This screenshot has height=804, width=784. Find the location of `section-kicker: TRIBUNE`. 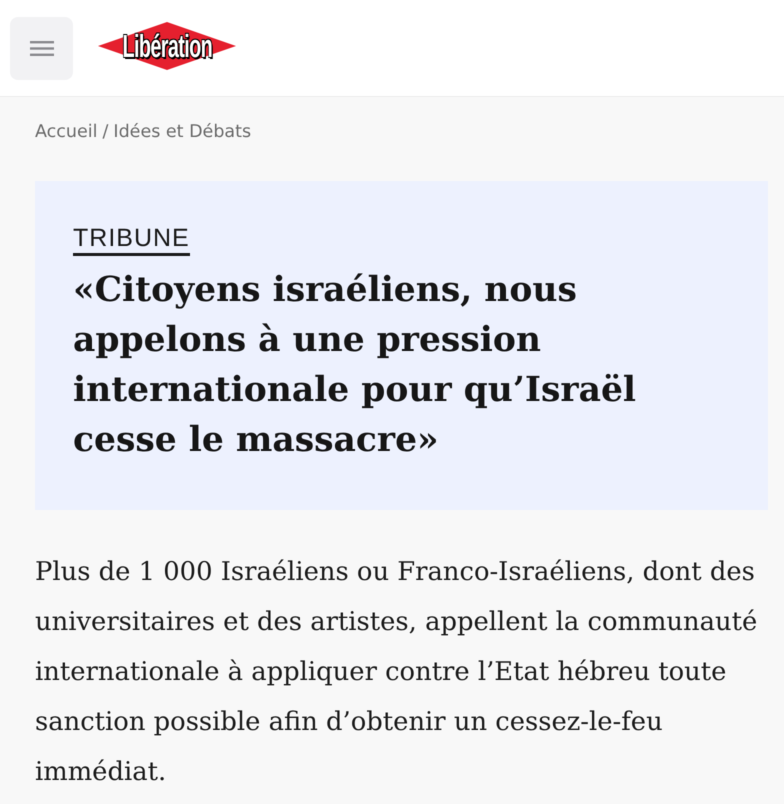

section-kicker: TRIBUNE is located at coordinates (131, 239).